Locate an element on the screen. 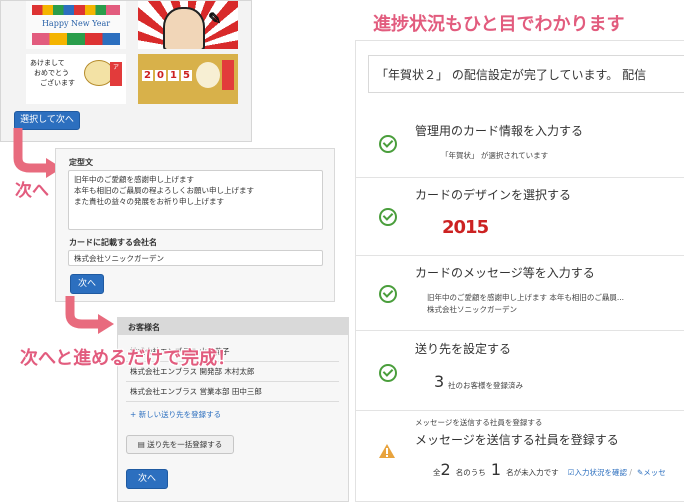 This screenshot has width=684, height=502. fixed-text-label: 定型文 is located at coordinates (81, 162).